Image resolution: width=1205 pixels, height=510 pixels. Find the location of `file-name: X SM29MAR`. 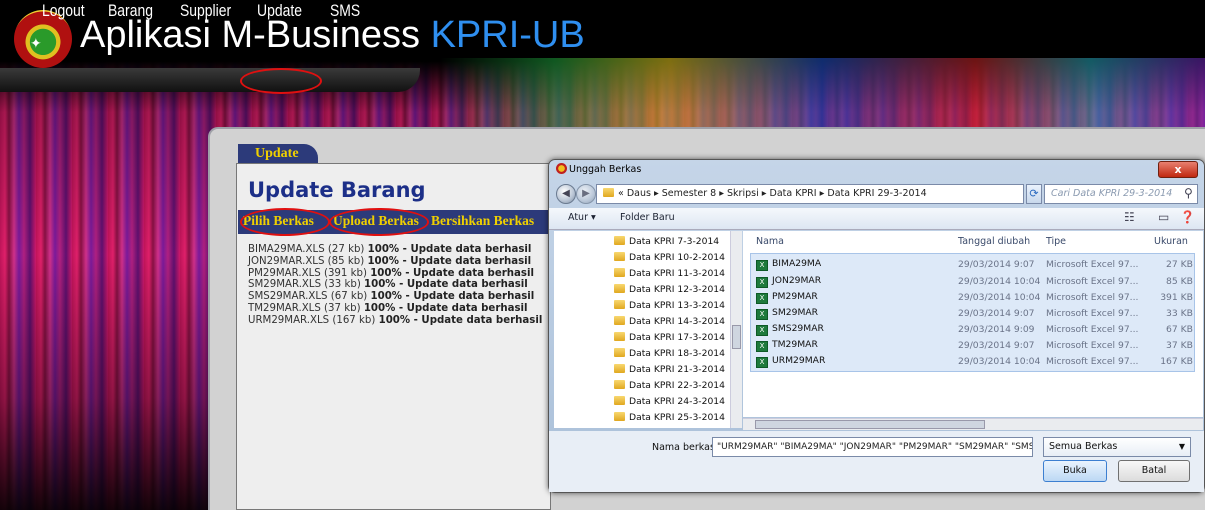

file-name: X SM29MAR is located at coordinates (787, 313).